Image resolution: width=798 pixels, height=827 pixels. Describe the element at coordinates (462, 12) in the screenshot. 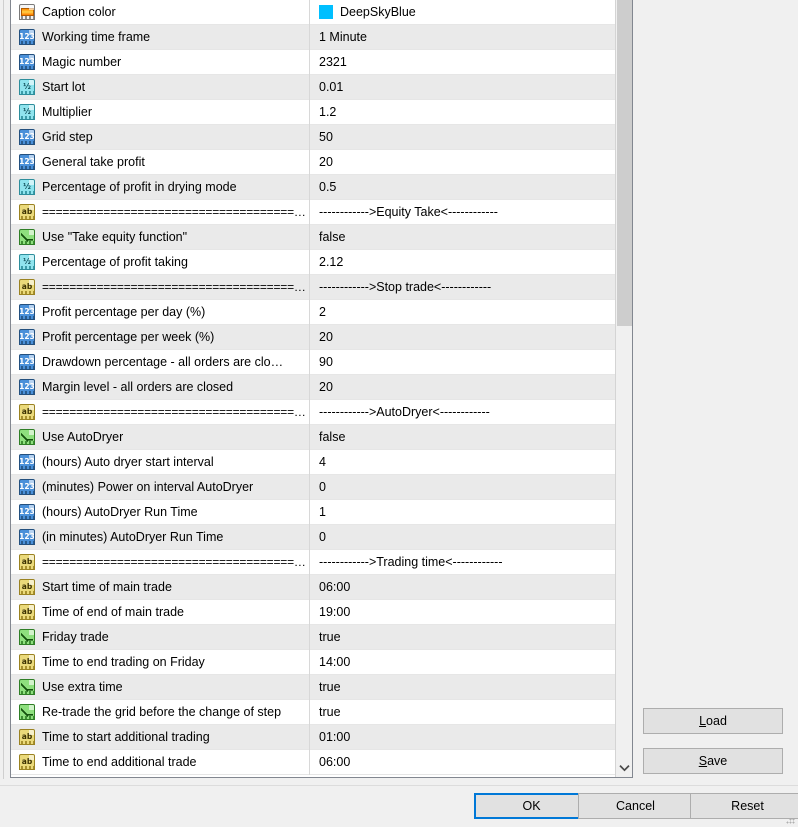

I see `parameter-value-cell: DeepSkyBlue` at that location.